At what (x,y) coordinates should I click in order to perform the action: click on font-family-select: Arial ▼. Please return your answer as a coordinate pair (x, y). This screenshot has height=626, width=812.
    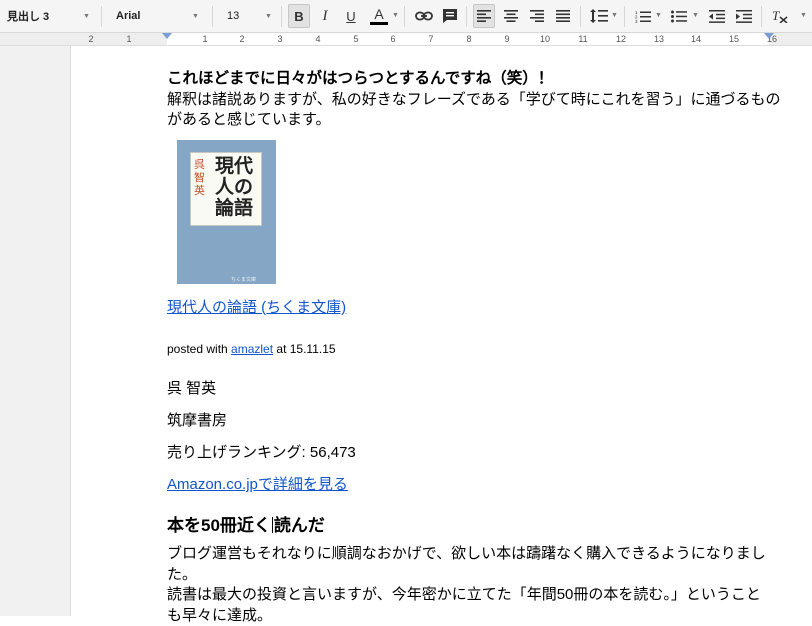
    Looking at the image, I should click on (161, 16).